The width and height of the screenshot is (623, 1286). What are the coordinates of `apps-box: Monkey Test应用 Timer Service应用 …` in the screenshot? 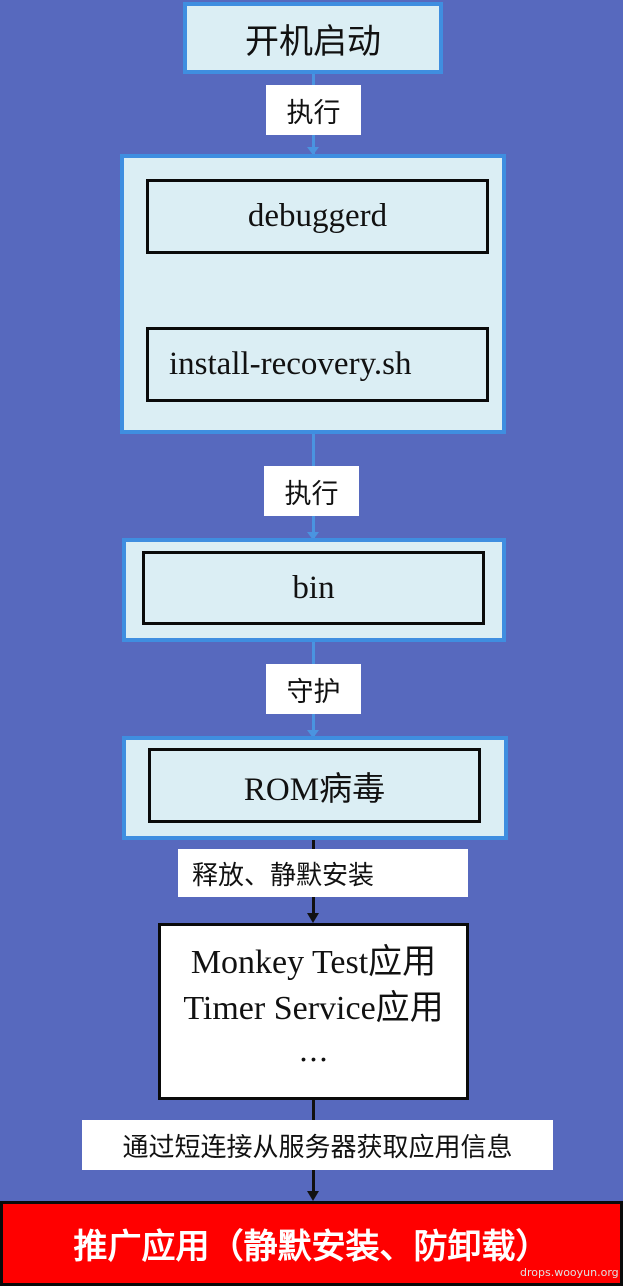 It's located at (313, 1011).